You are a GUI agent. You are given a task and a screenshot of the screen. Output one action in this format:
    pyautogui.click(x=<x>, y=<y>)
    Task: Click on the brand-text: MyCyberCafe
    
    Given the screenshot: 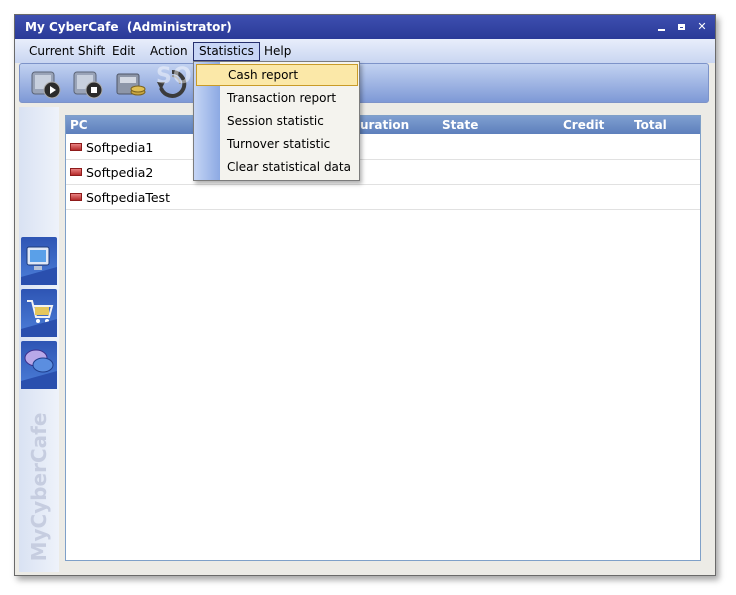 What is the action you would take?
    pyautogui.click(x=39, y=487)
    